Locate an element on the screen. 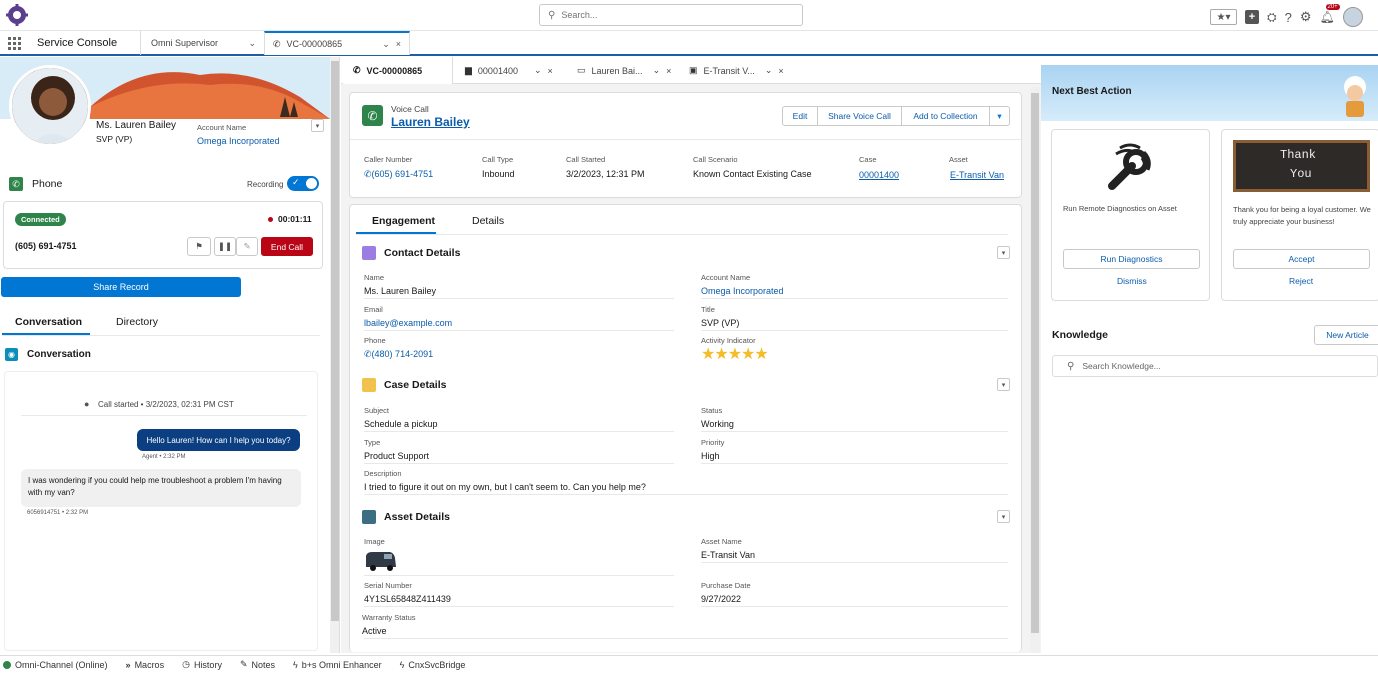 The image size is (1378, 673). section-title: Asset Details is located at coordinates (417, 517).